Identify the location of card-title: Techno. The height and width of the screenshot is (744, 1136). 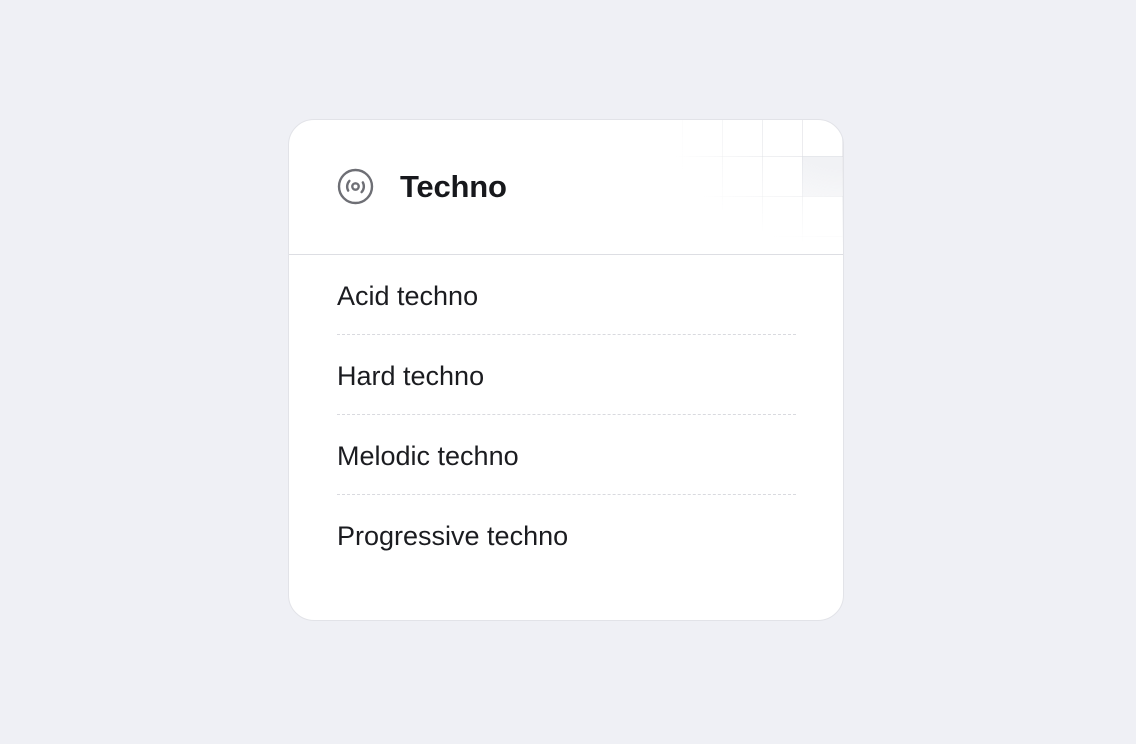
(453, 186).